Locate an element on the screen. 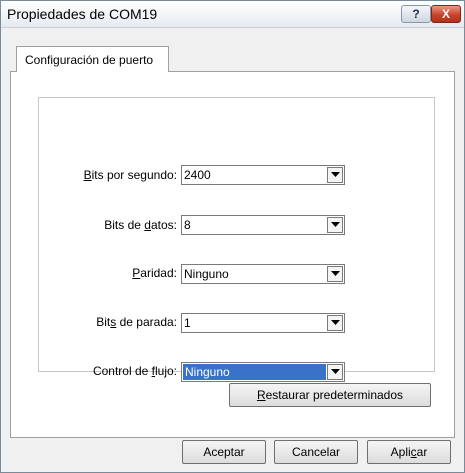 The width and height of the screenshot is (465, 473). close-button: X is located at coordinates (446, 14).